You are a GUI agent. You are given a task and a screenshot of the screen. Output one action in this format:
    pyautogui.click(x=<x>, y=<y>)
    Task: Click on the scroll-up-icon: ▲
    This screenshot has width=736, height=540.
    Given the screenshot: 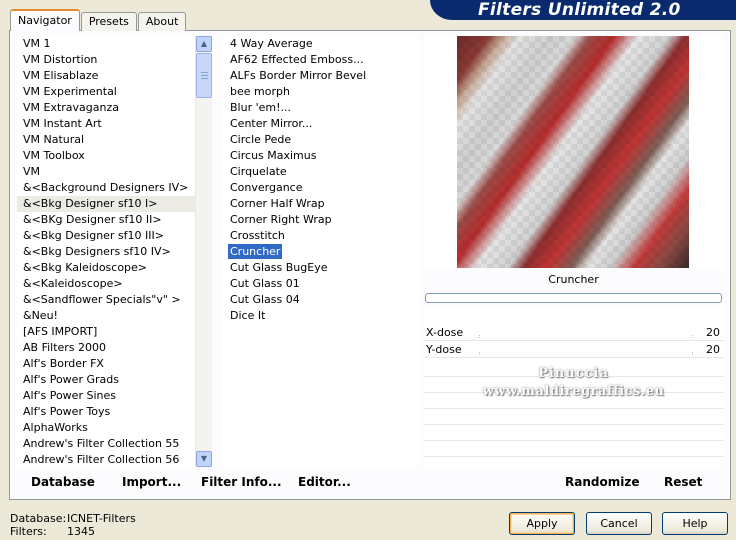 What is the action you would take?
    pyautogui.click(x=204, y=44)
    